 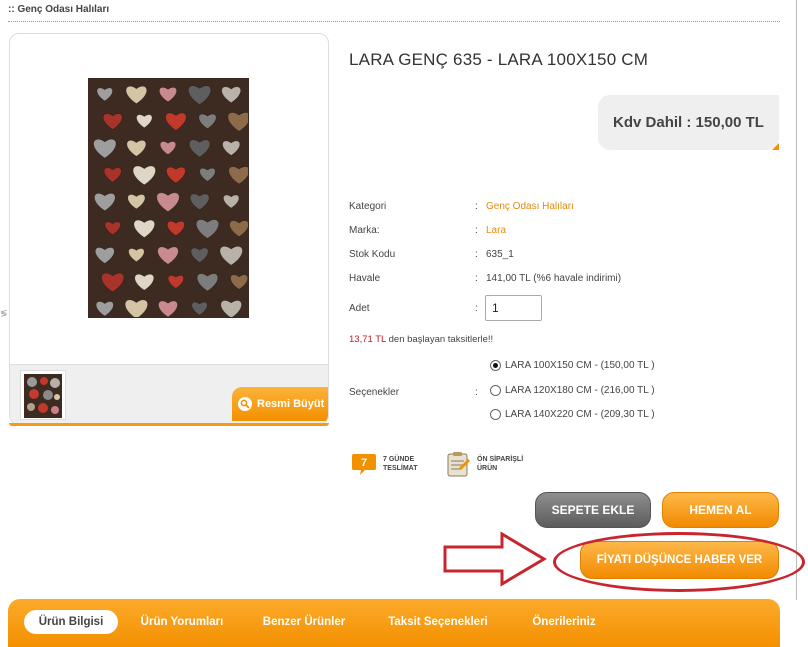 What do you see at coordinates (372, 254) in the screenshot?
I see `spec-label: Stok Kodu` at bounding box center [372, 254].